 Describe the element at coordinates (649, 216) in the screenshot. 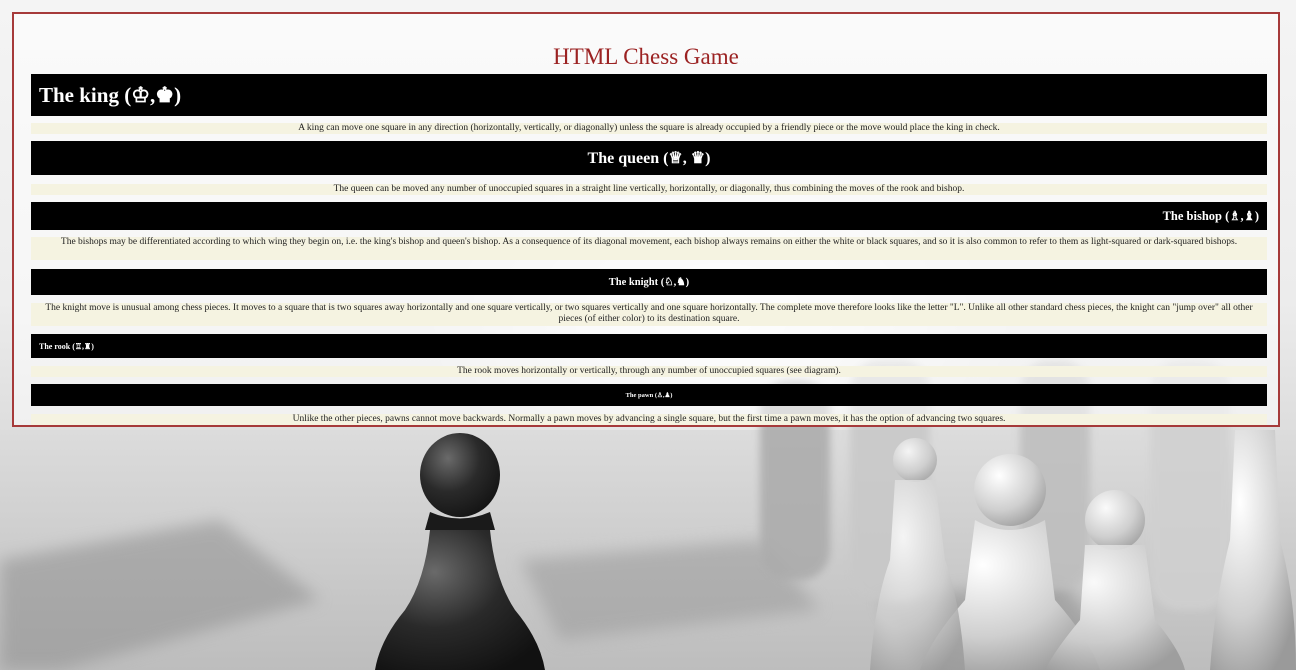

I see `section-header-bishop: The bishop (♗,♝)` at that location.